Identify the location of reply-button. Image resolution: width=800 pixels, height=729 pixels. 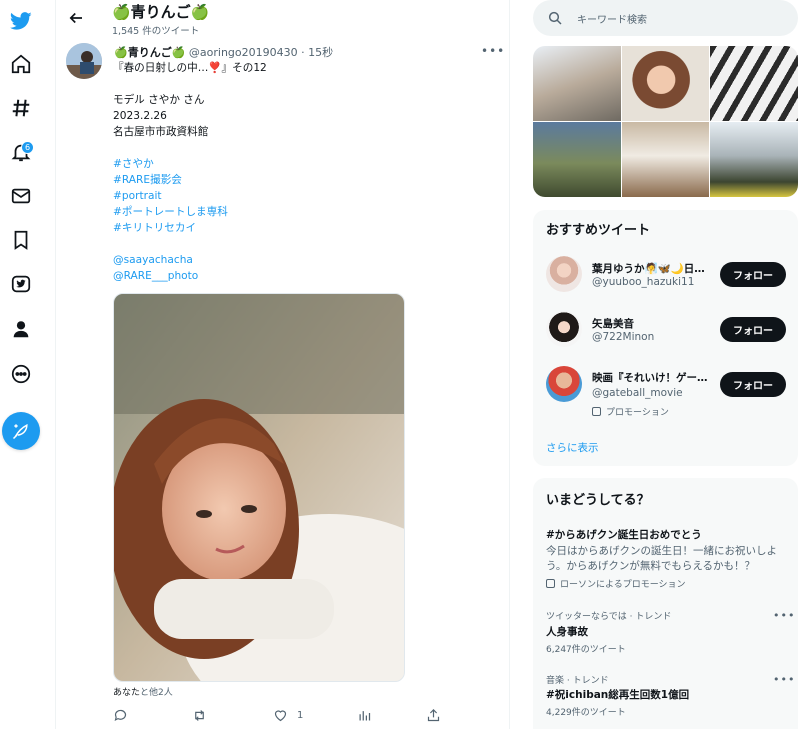
(120, 715).